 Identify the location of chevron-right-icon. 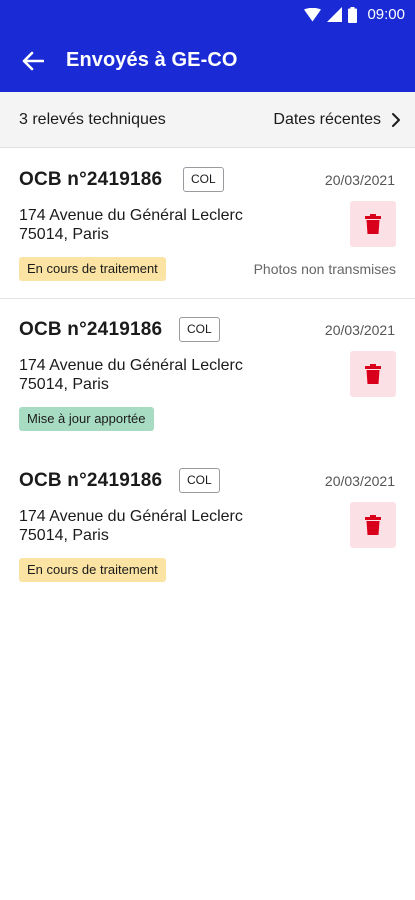
(396, 120).